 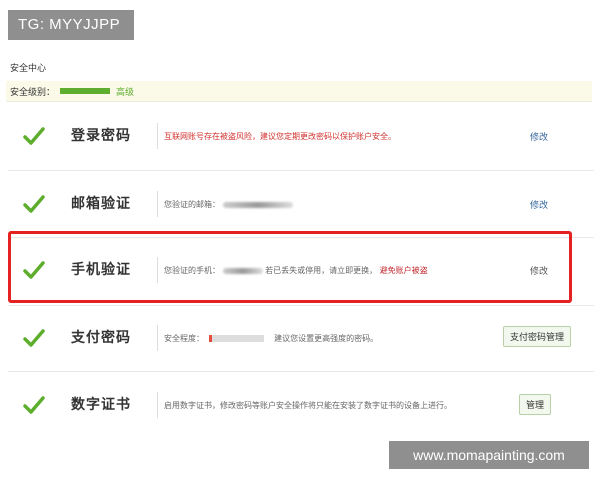 I want to click on security-level-value: 高级, so click(x=125, y=93).